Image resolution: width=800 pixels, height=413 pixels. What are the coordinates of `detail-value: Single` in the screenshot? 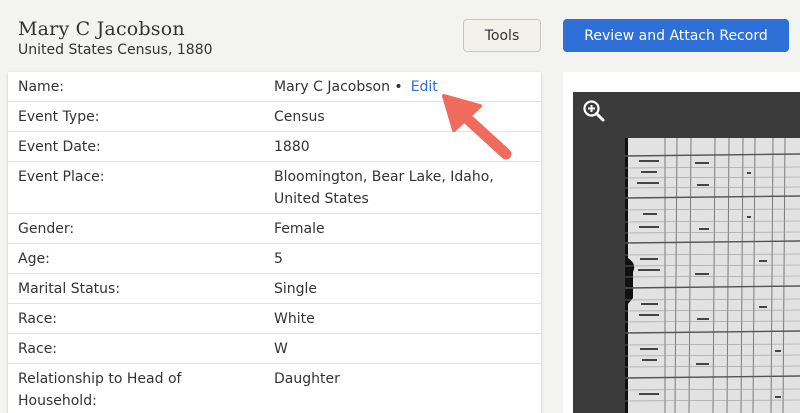 It's located at (296, 289).